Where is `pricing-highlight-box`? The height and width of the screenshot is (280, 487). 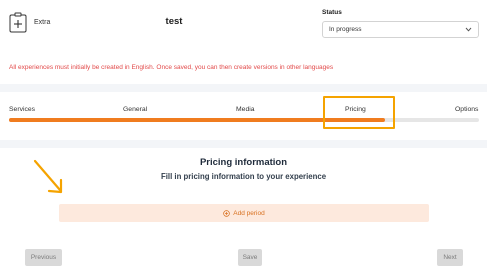
pricing-highlight-box is located at coordinates (359, 112).